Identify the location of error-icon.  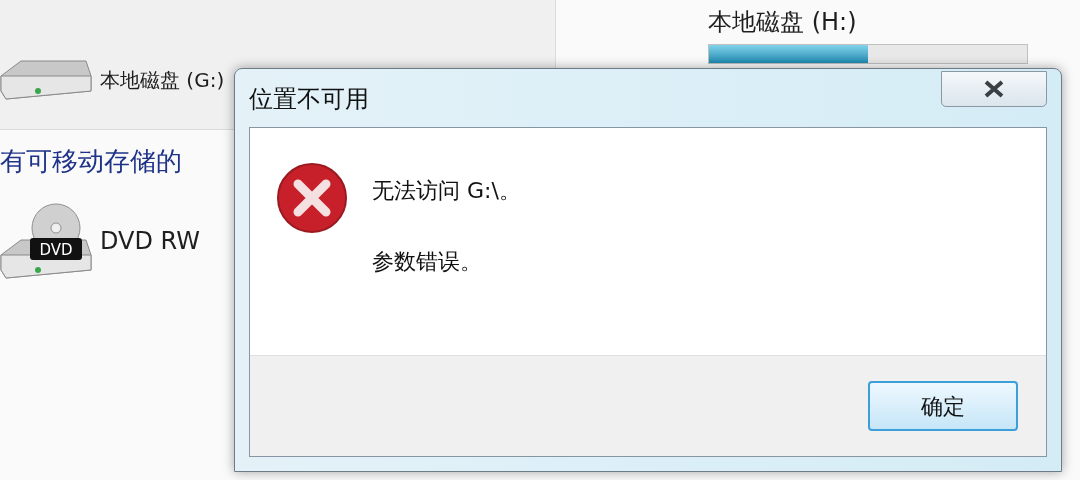
(312, 198).